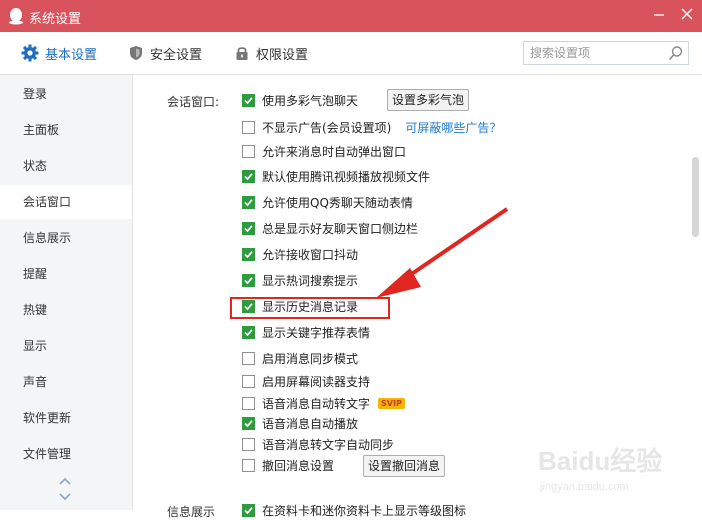  What do you see at coordinates (346, 176) in the screenshot?
I see `option-label: 默认使用腾讯视频播放视频文件` at bounding box center [346, 176].